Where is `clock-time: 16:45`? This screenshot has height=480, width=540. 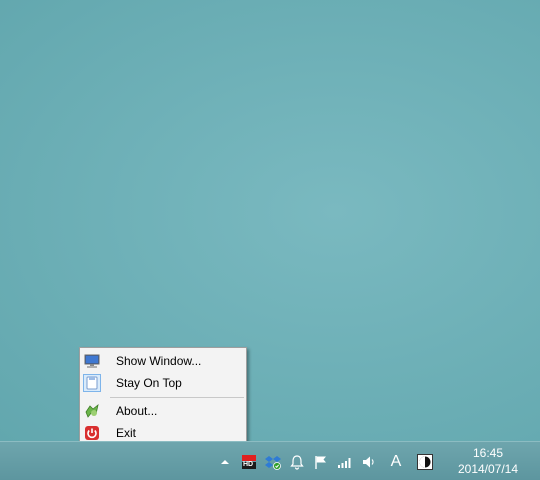 clock-time: 16:45 is located at coordinates (488, 453).